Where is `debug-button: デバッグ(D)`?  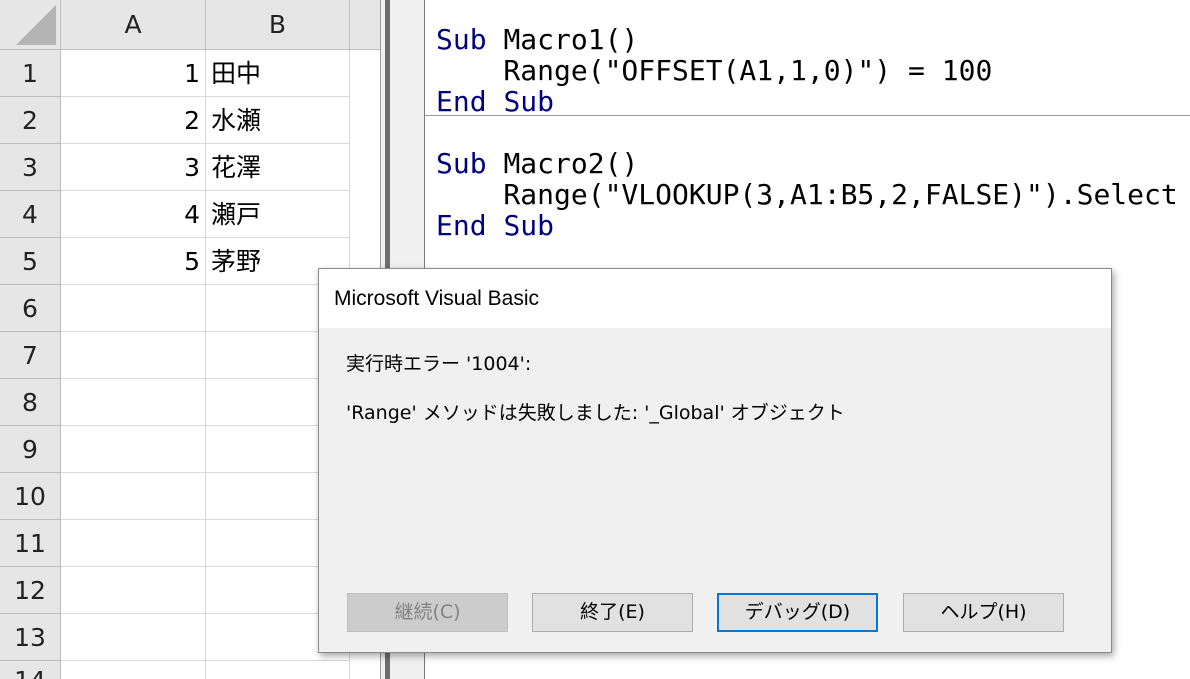 debug-button: デバッグ(D) is located at coordinates (797, 612).